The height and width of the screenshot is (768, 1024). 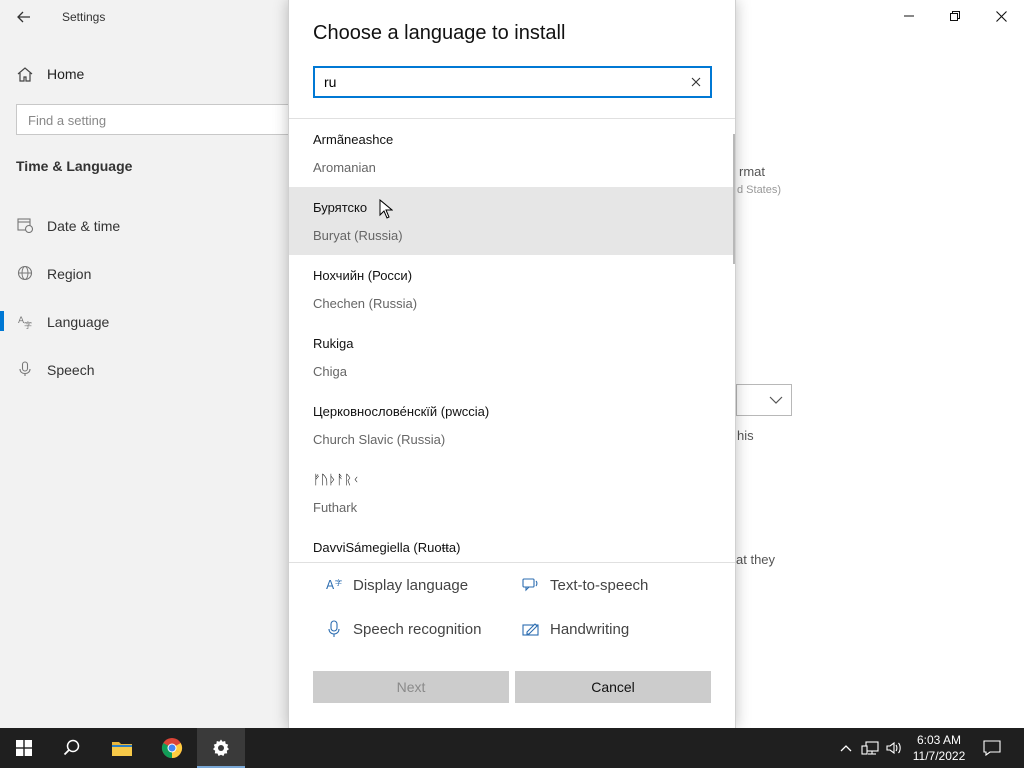 What do you see at coordinates (67, 120) in the screenshot?
I see `find-setting-placeholder: Find a setting` at bounding box center [67, 120].